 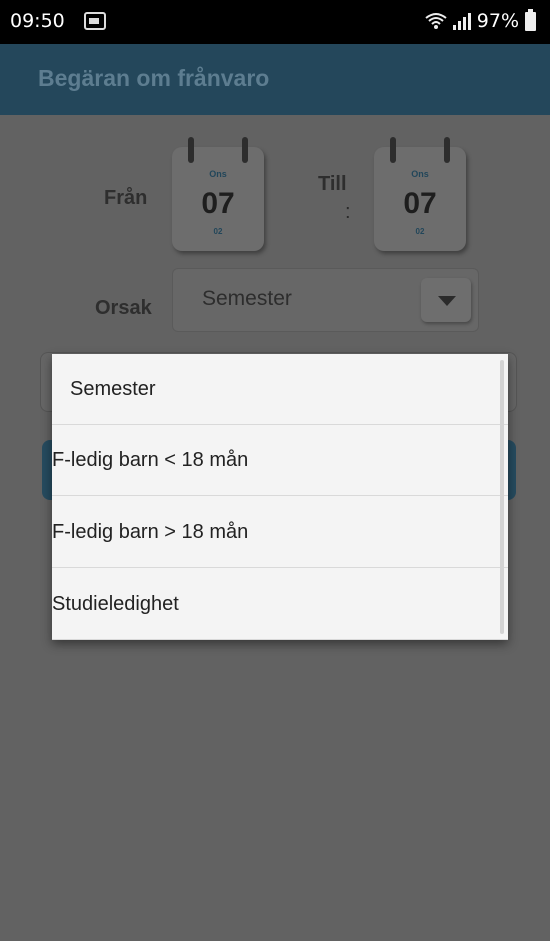 I want to click on dropdown-option-label: F-ledig barn < 18 mån, so click(x=150, y=460).